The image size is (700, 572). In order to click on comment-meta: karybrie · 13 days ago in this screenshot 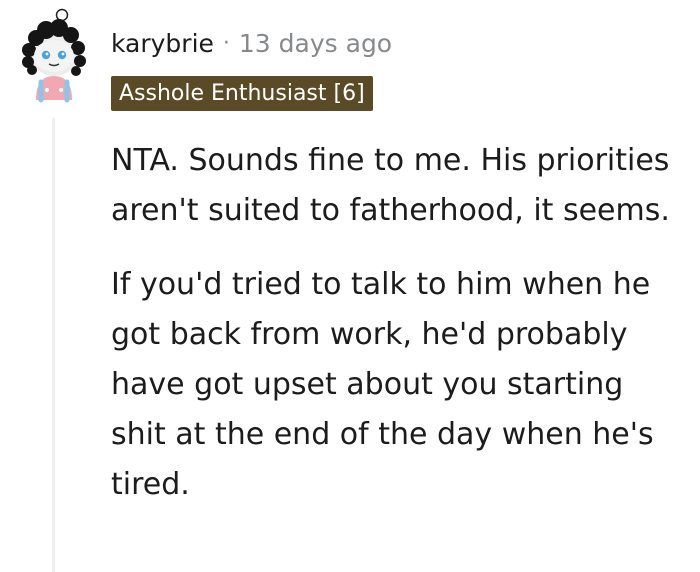, I will do `click(251, 43)`.